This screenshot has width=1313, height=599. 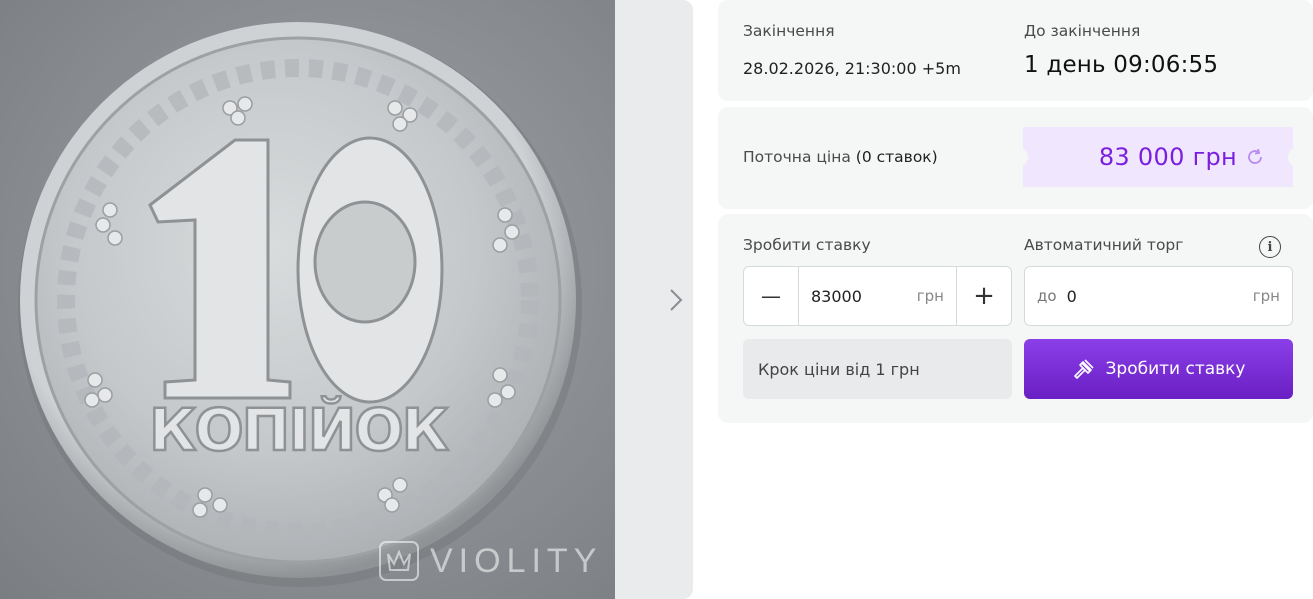 I want to click on price-badge: 83 000 грн, so click(x=1158, y=157).